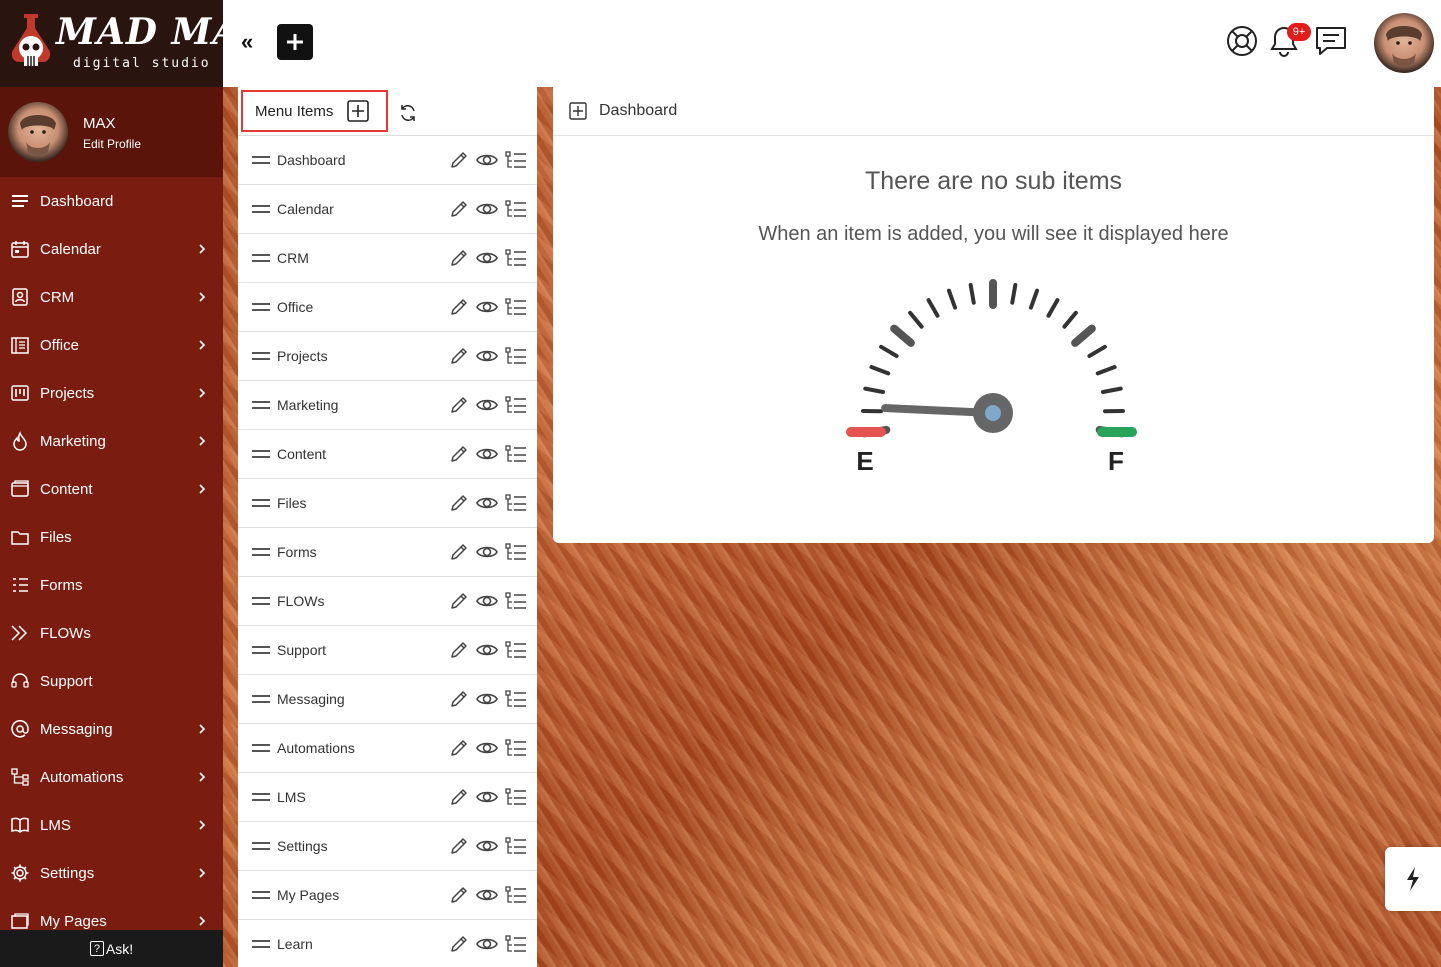  I want to click on brand-logo: MAD MAX digital studio, so click(111, 43).